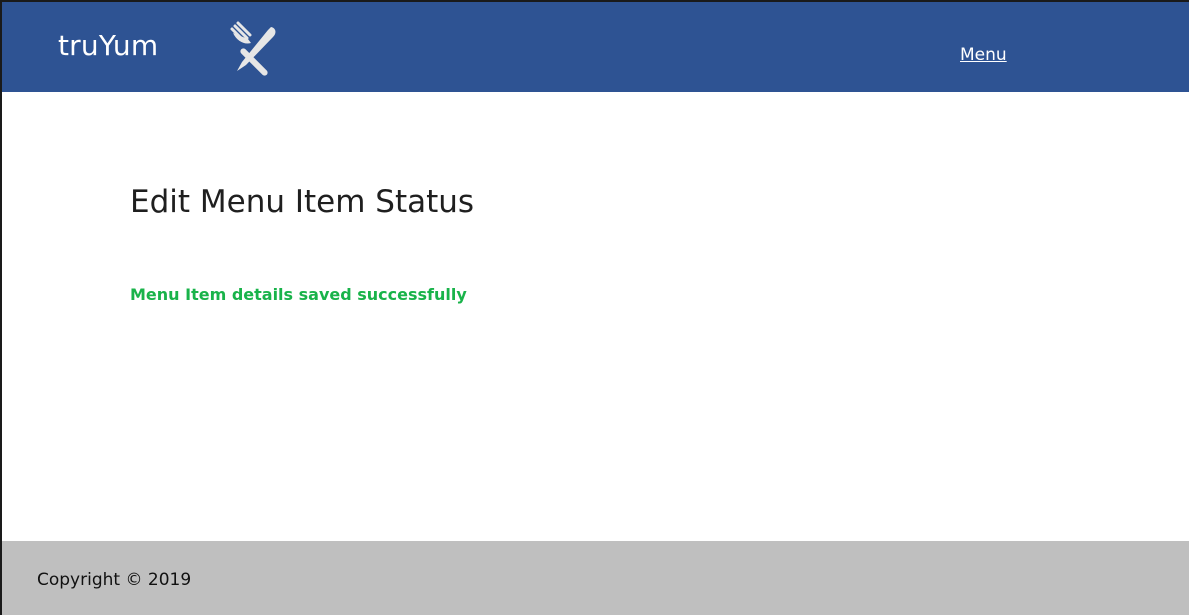 Image resolution: width=1189 pixels, height=615 pixels. I want to click on brand-name: truYum, so click(108, 45).